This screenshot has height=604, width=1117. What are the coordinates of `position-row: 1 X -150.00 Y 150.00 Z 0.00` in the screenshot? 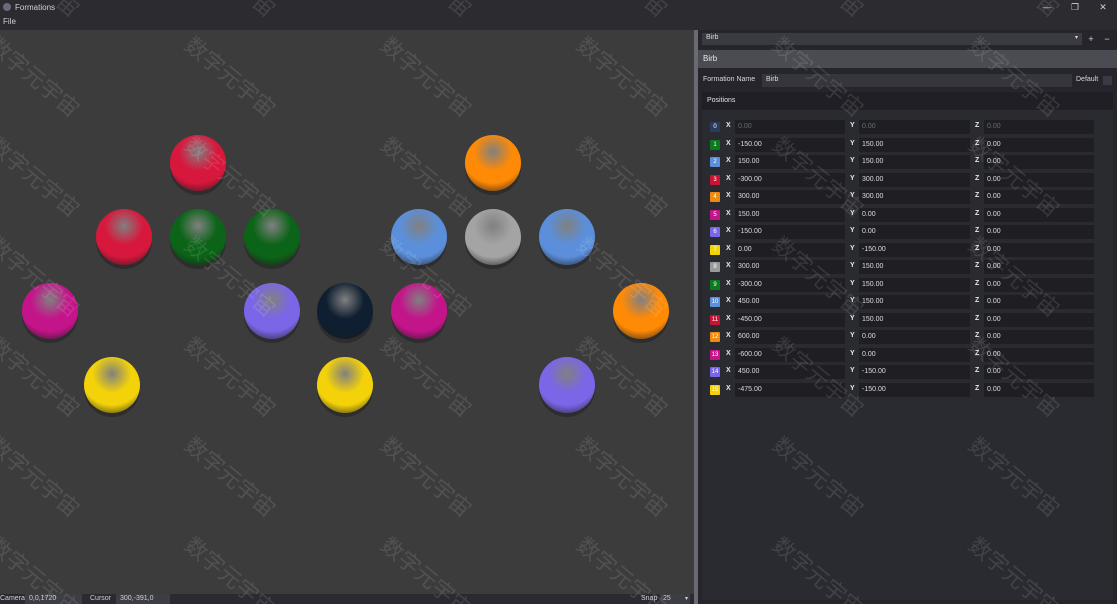 It's located at (904, 146).